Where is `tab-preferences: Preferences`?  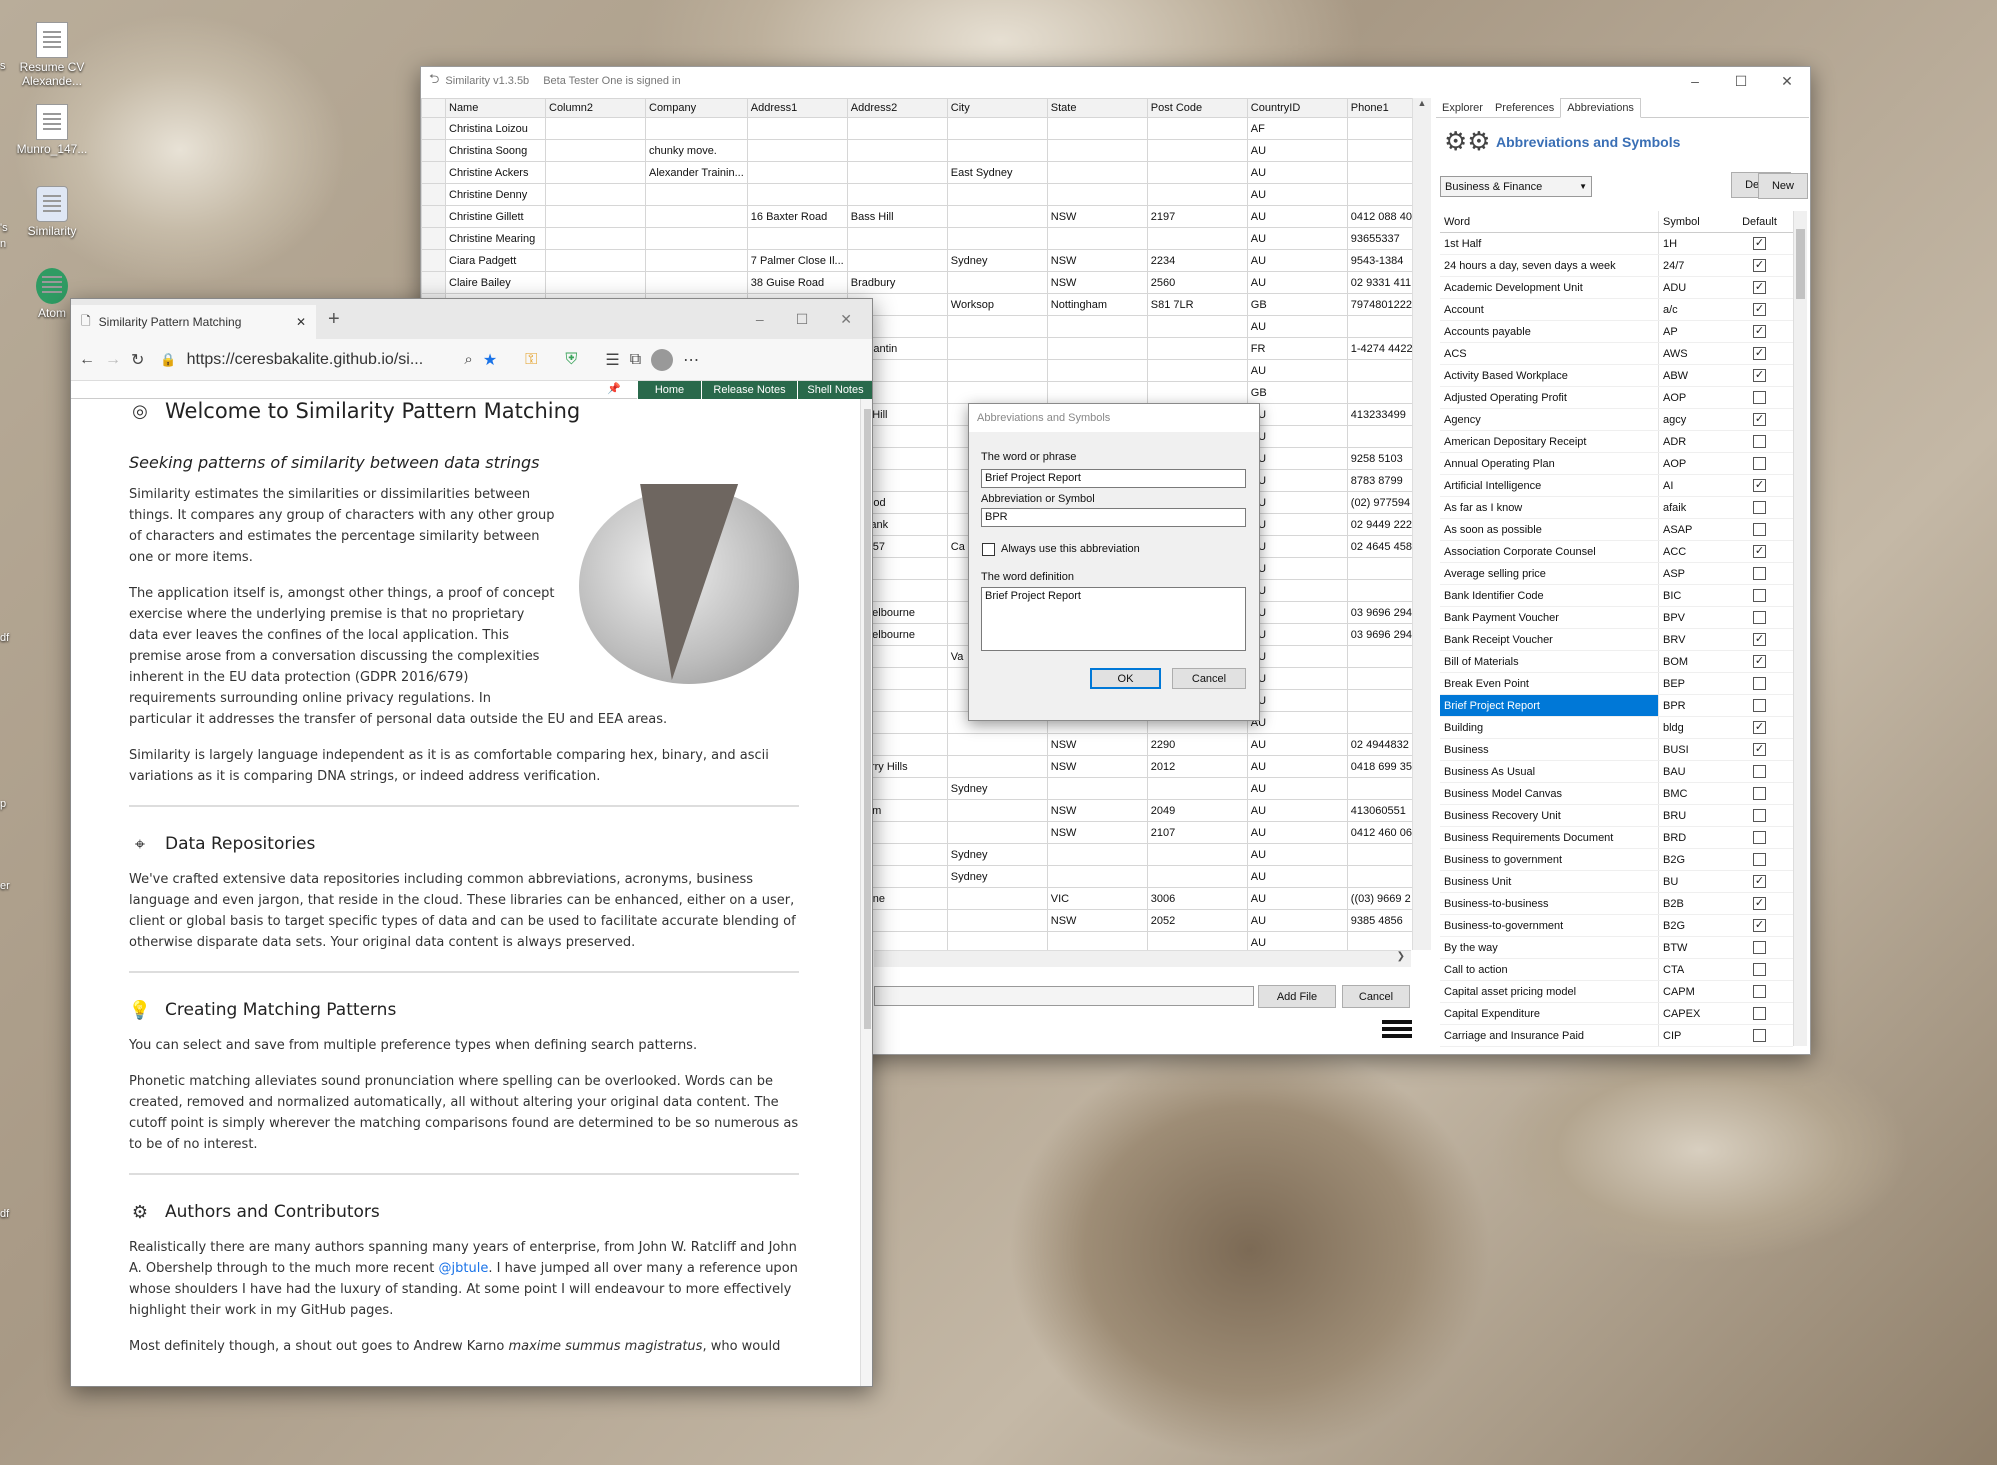
tab-preferences: Preferences is located at coordinates (1524, 108).